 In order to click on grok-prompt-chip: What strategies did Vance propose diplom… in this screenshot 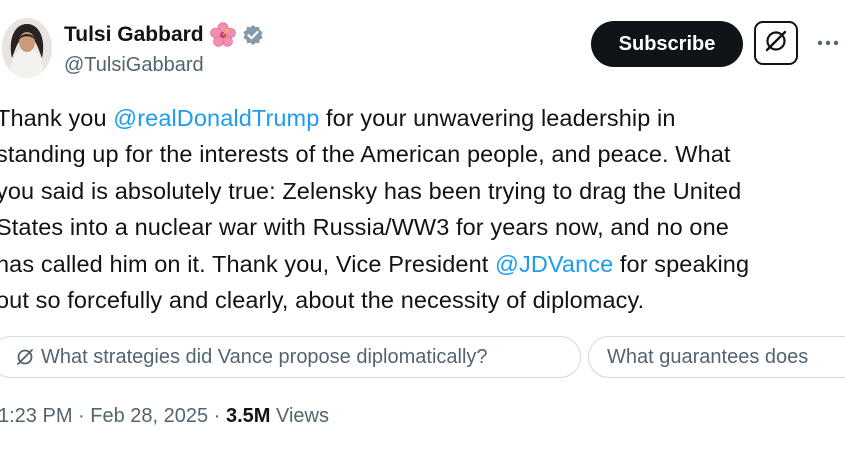, I will do `click(290, 357)`.